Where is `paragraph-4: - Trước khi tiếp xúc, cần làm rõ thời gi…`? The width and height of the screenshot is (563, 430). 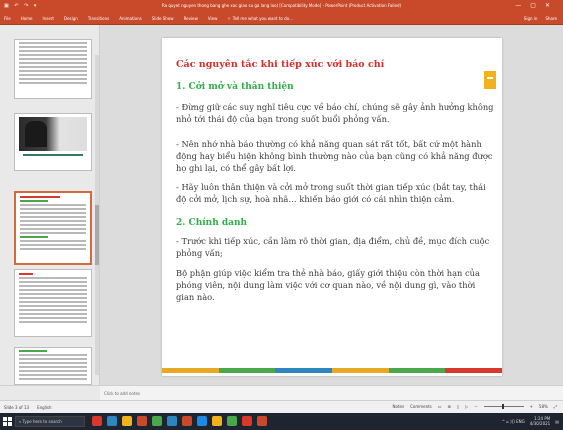 paragraph-4: - Trước khi tiếp xúc, cần làm rõ thời gi… is located at coordinates (336, 247).